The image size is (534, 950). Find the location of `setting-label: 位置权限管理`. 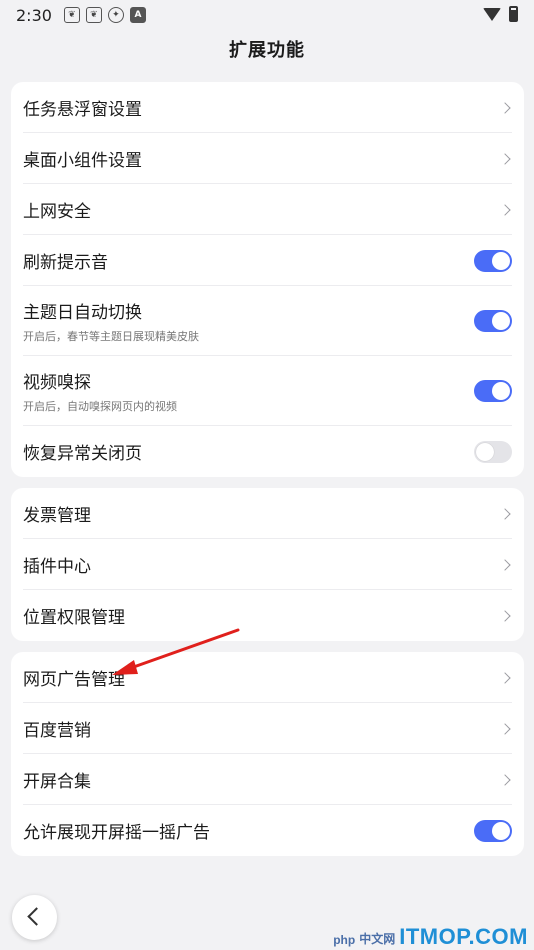

setting-label: 位置权限管理 is located at coordinates (74, 618).